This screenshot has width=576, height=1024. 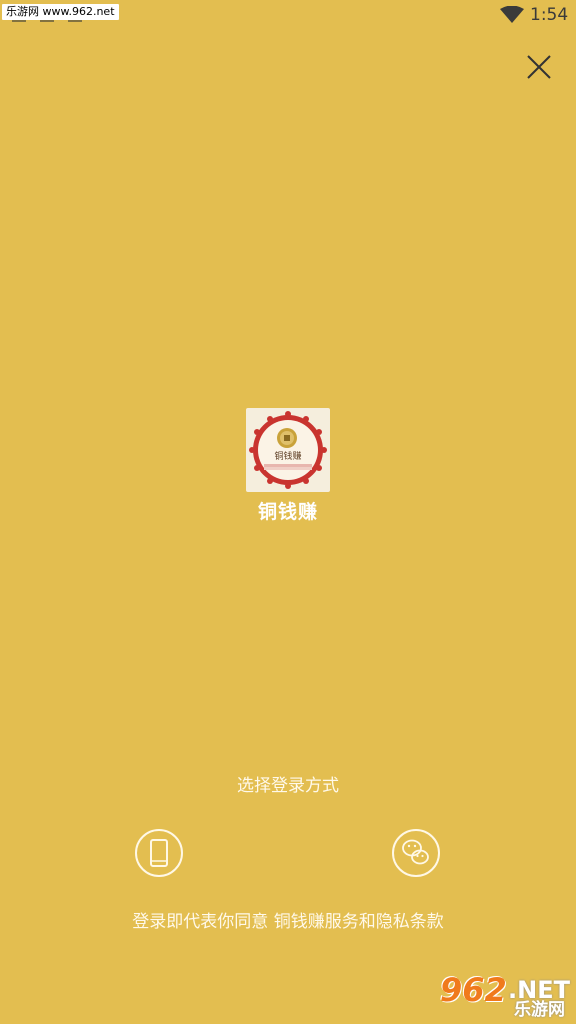 I want to click on coin-logo-icon, so click(x=288, y=450).